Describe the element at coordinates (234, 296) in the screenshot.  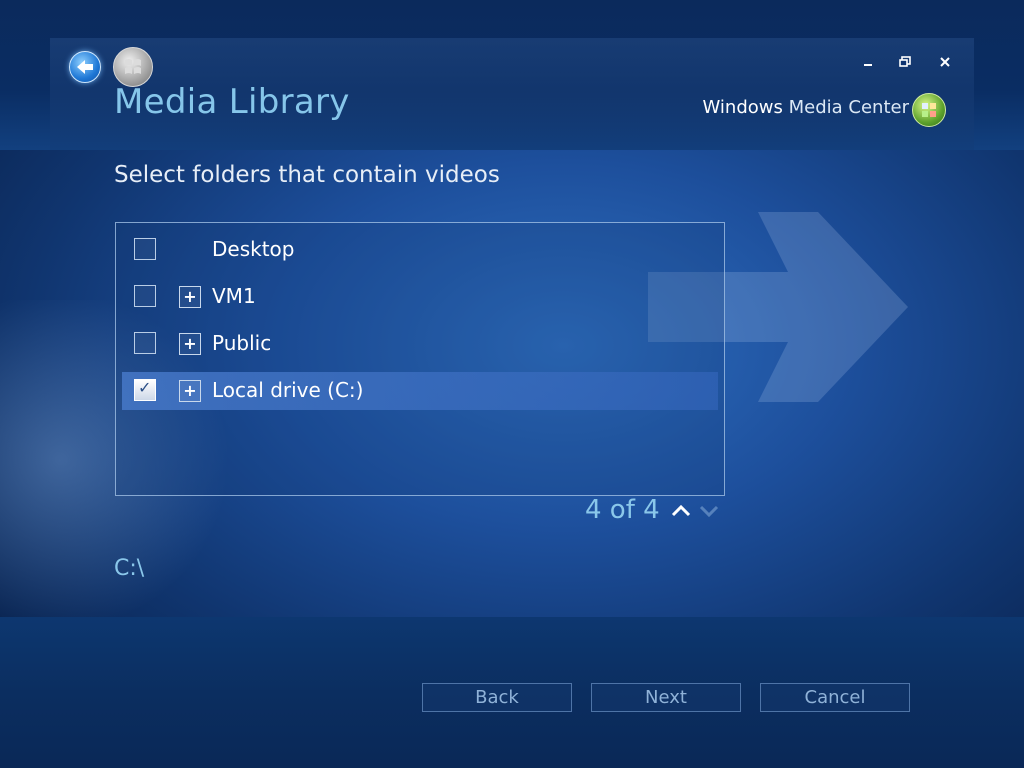
I see `folder-label: VM1` at that location.